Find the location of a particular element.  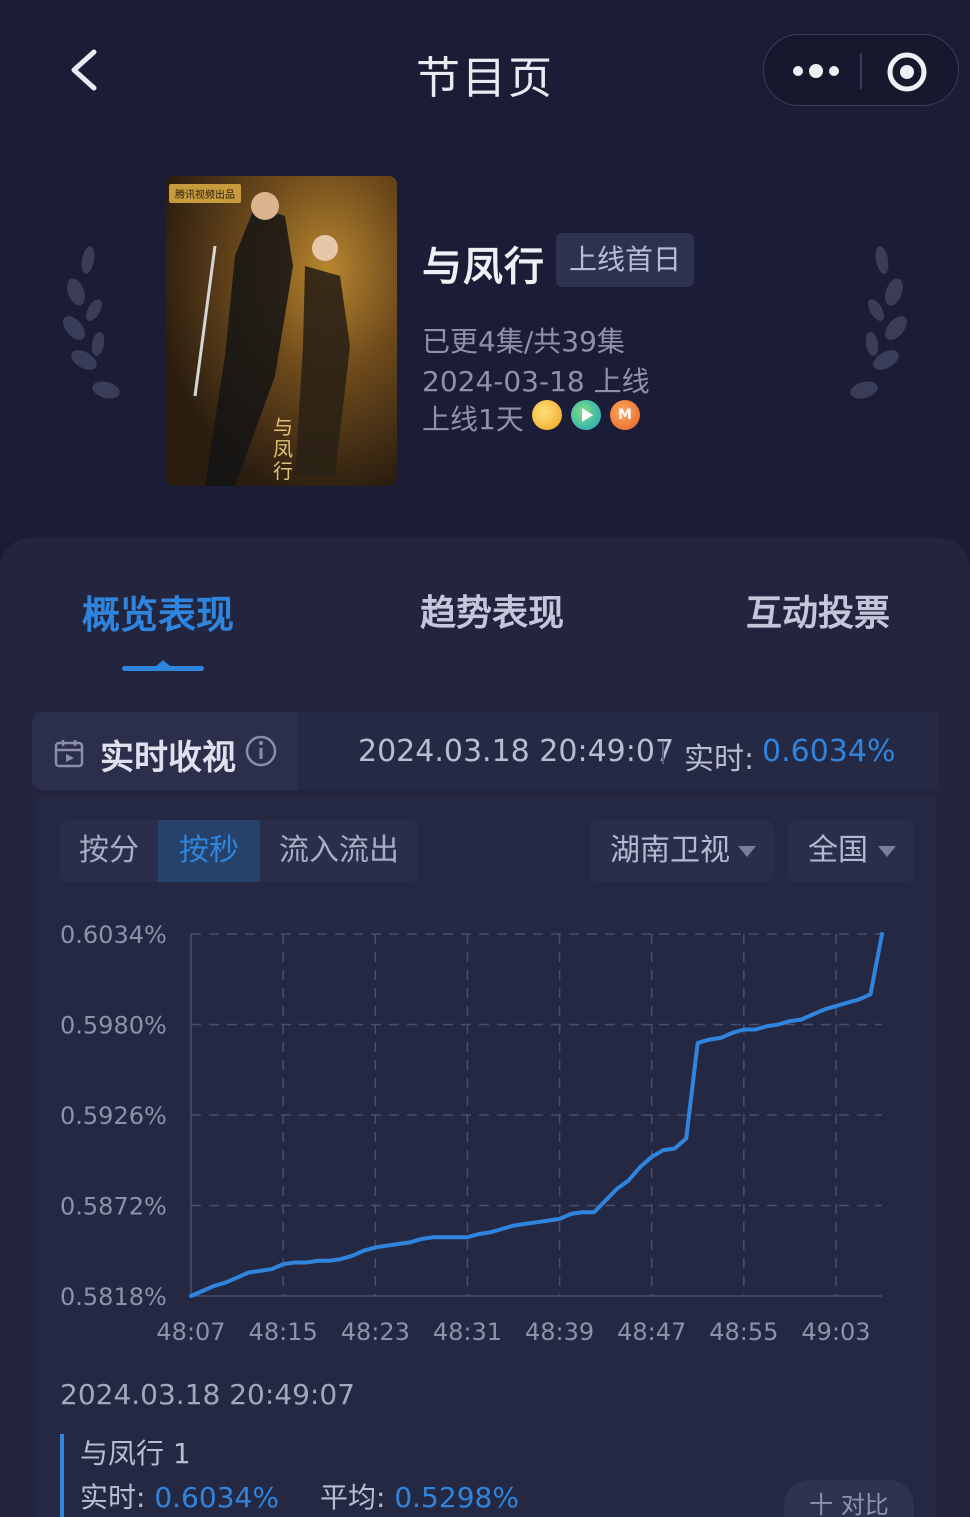

tab-indicator is located at coordinates (163, 668).